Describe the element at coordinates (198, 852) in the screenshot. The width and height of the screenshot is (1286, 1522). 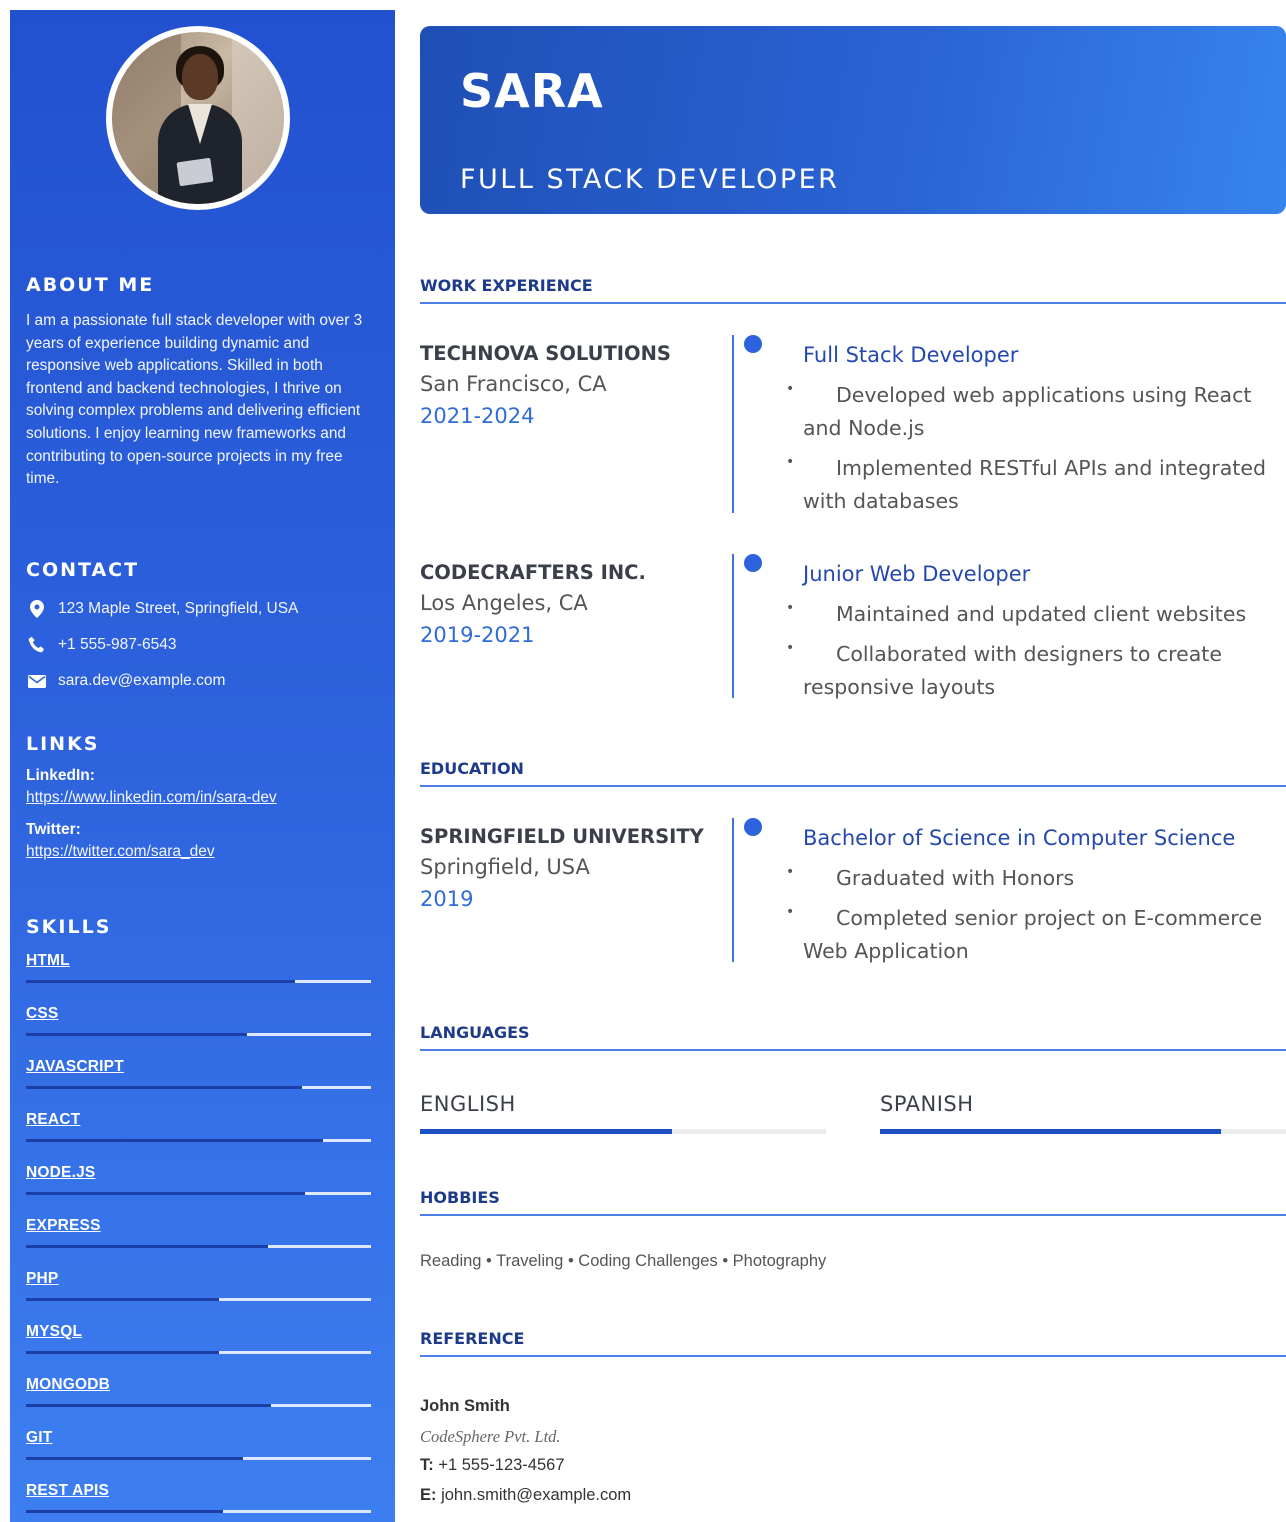
I see `twitter-link: https://twitter.com/sara_dev` at that location.